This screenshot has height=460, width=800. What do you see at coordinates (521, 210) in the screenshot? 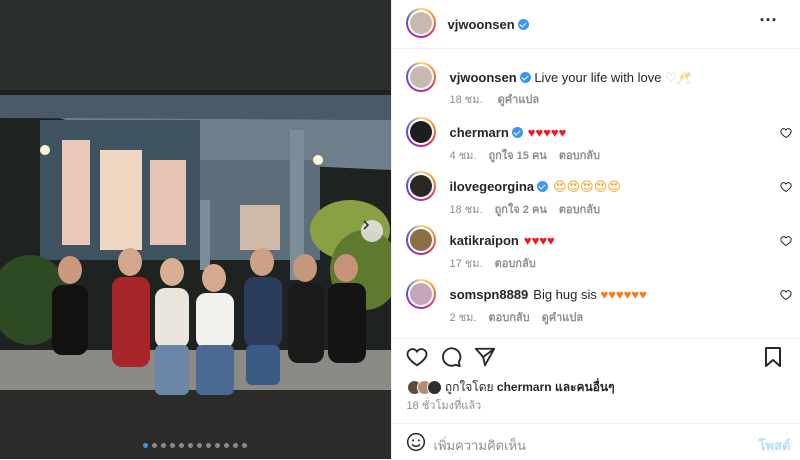
I see `comment-likes-count: ถูกใจ 2 คน` at bounding box center [521, 210].